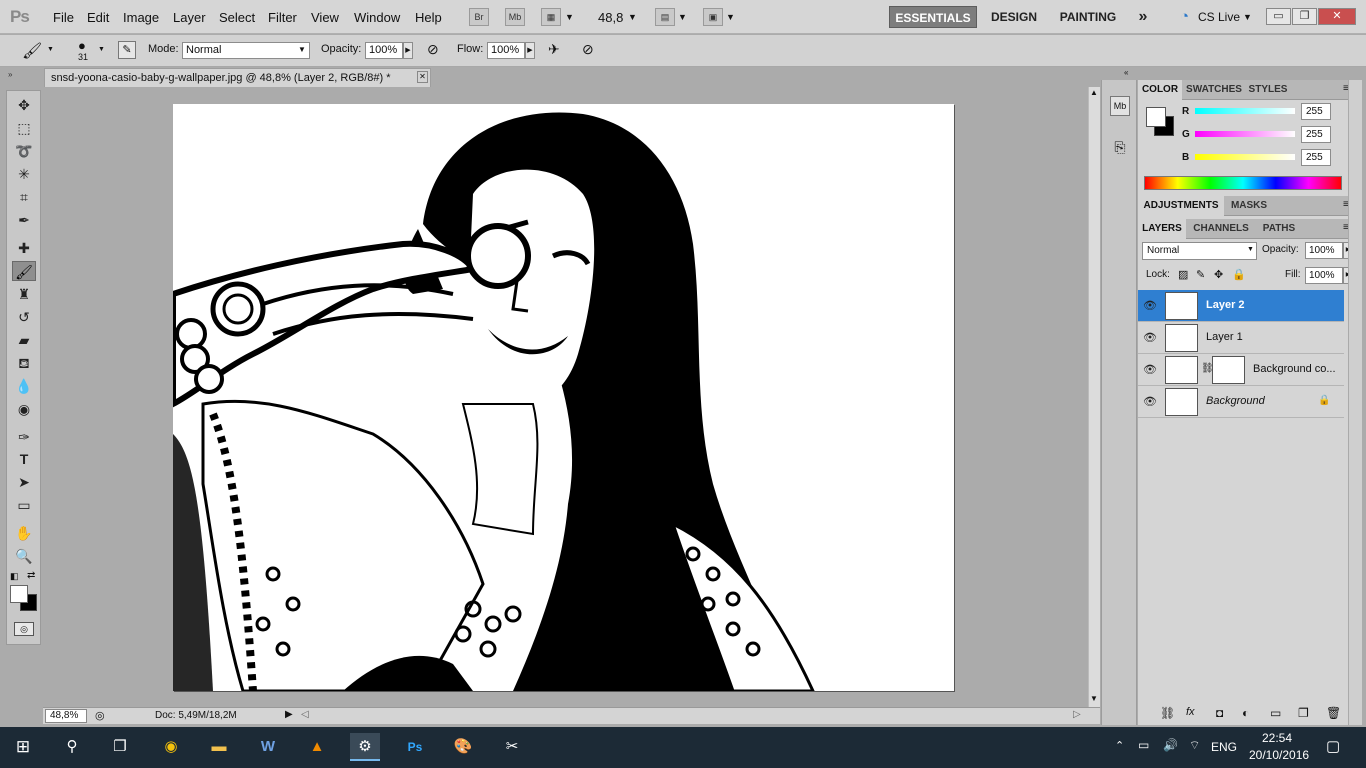 This screenshot has height=768, width=1366. Describe the element at coordinates (515, 17) in the screenshot. I see `mini-bridge-button: Mb` at that location.